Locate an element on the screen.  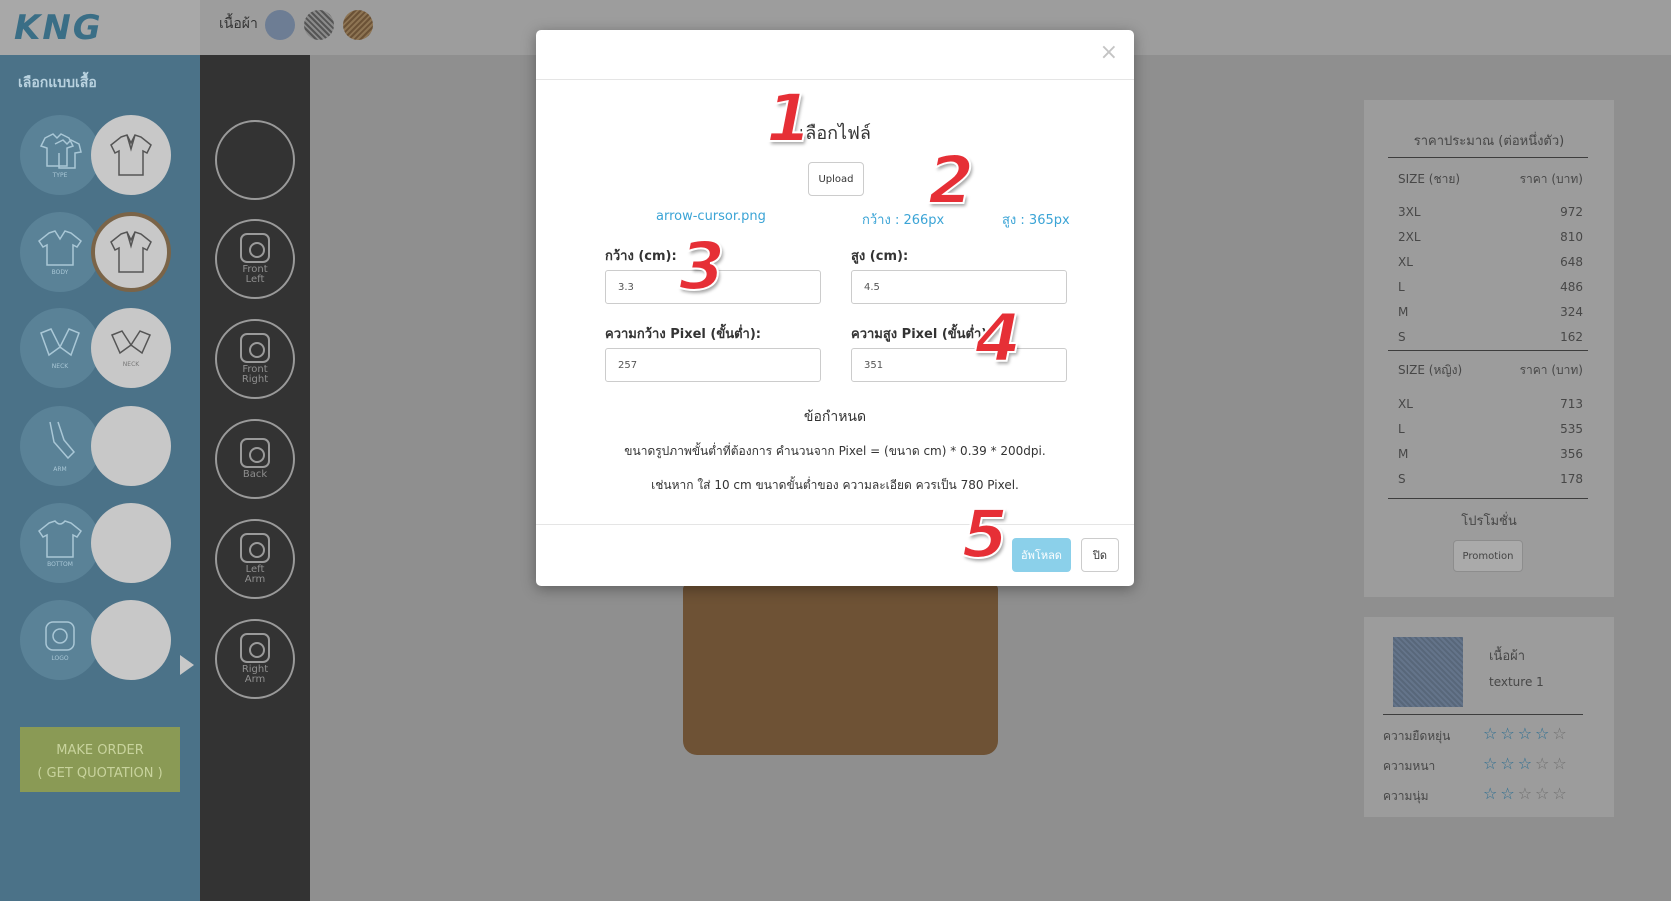
annotation-5: 5 is located at coordinates (985, 534).